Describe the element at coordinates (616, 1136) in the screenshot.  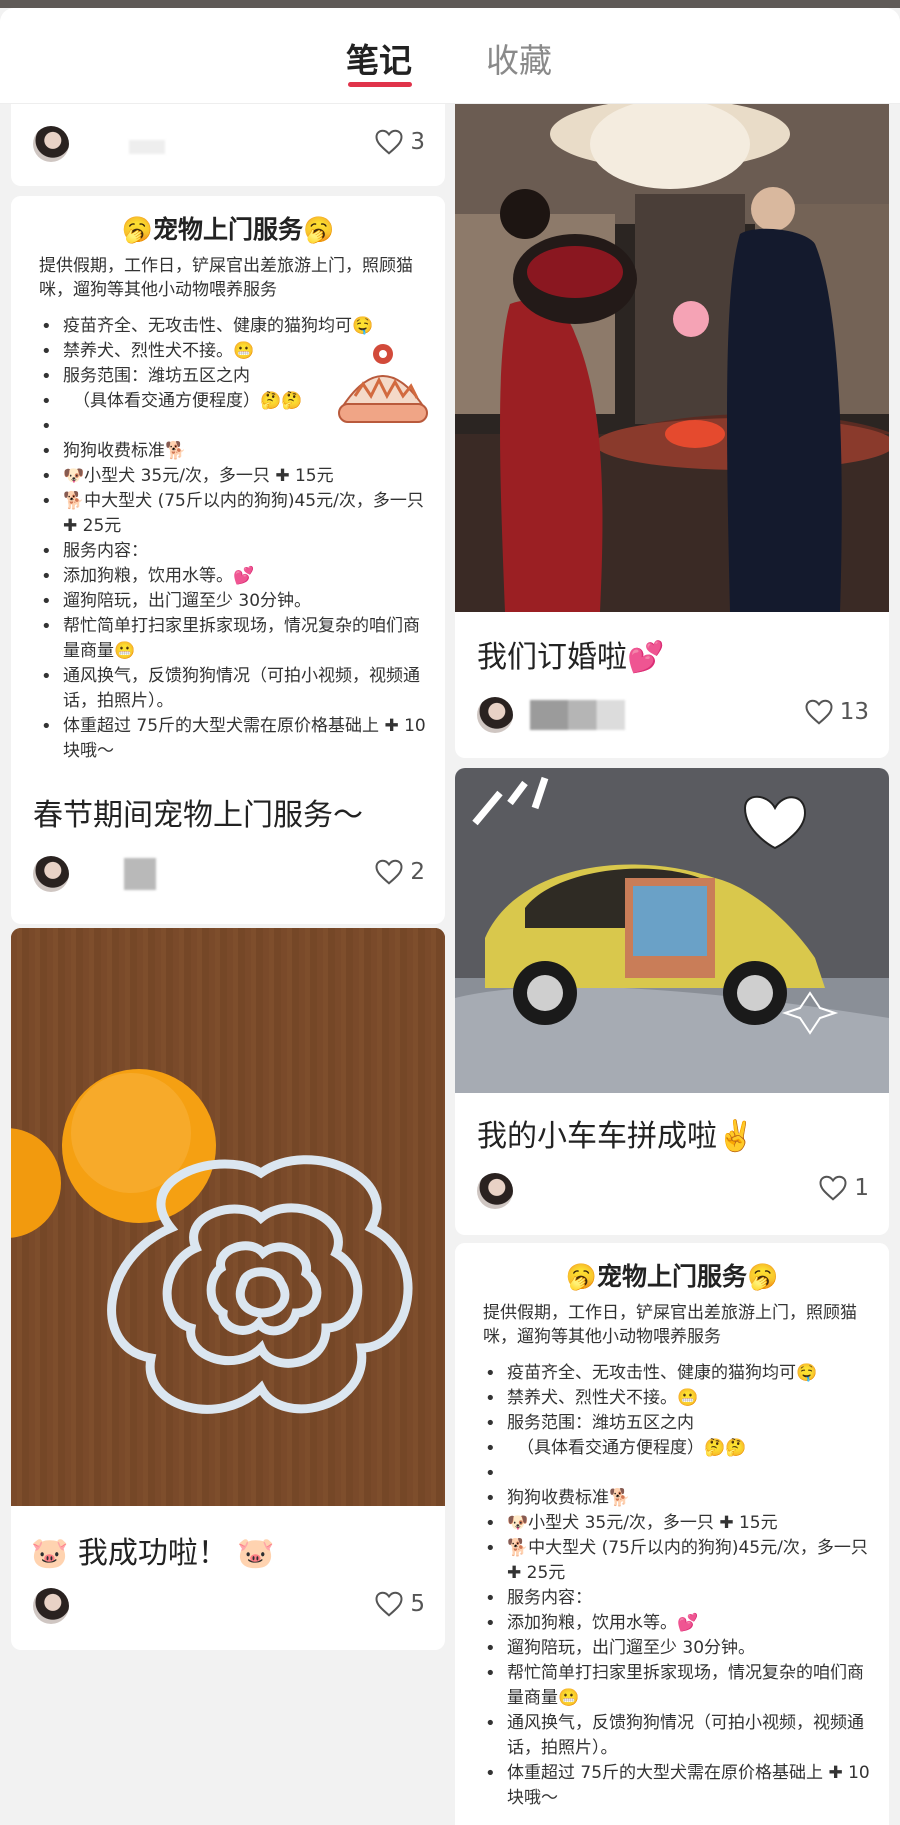
I see `note-title: 我的小车车拼成啦✌️` at that location.